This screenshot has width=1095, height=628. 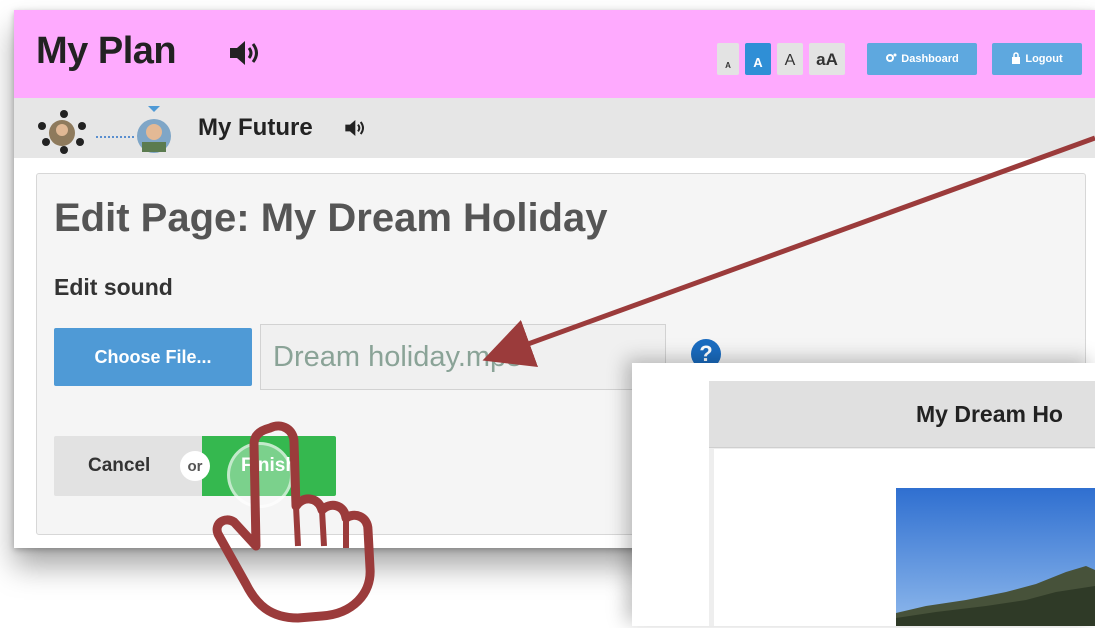 I want to click on gear-icon, so click(x=891, y=59).